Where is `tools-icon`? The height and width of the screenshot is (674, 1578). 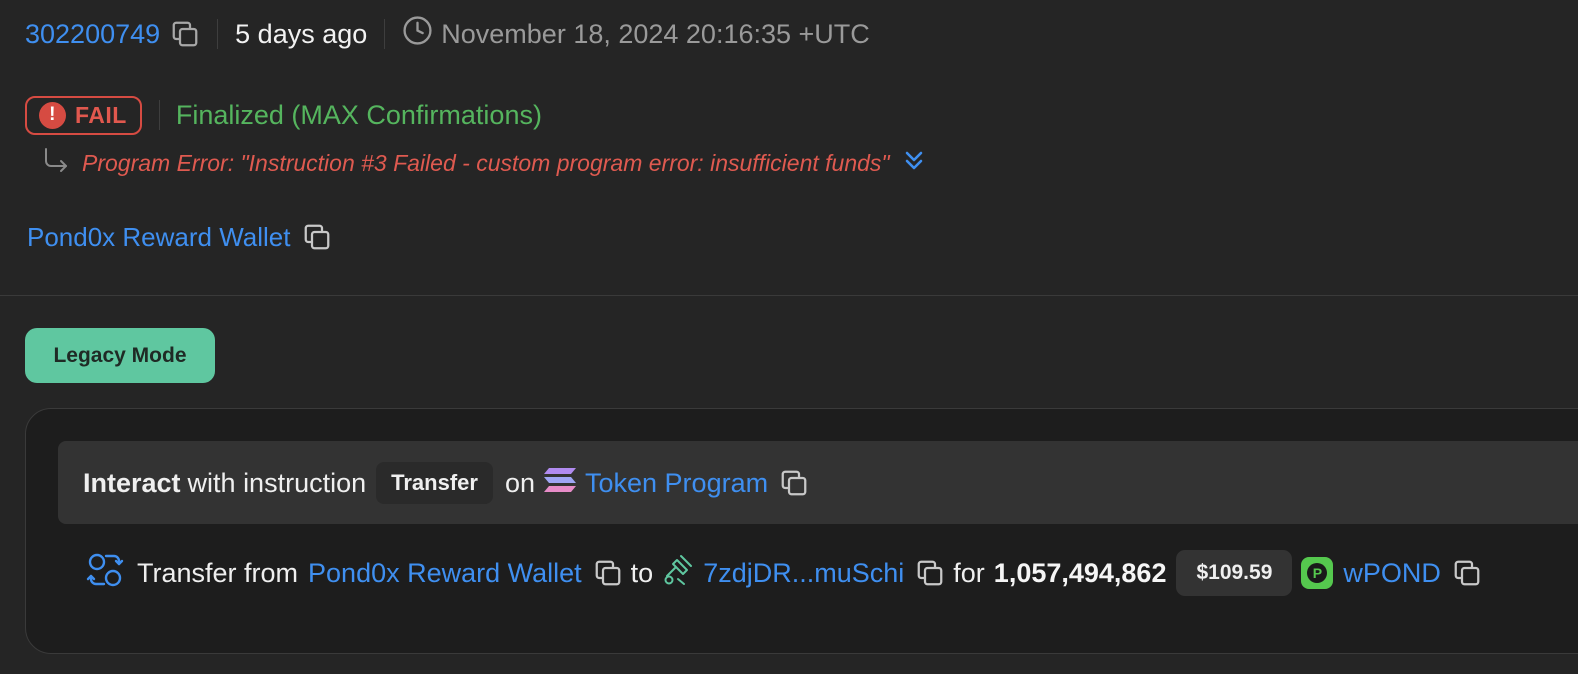 tools-icon is located at coordinates (678, 573).